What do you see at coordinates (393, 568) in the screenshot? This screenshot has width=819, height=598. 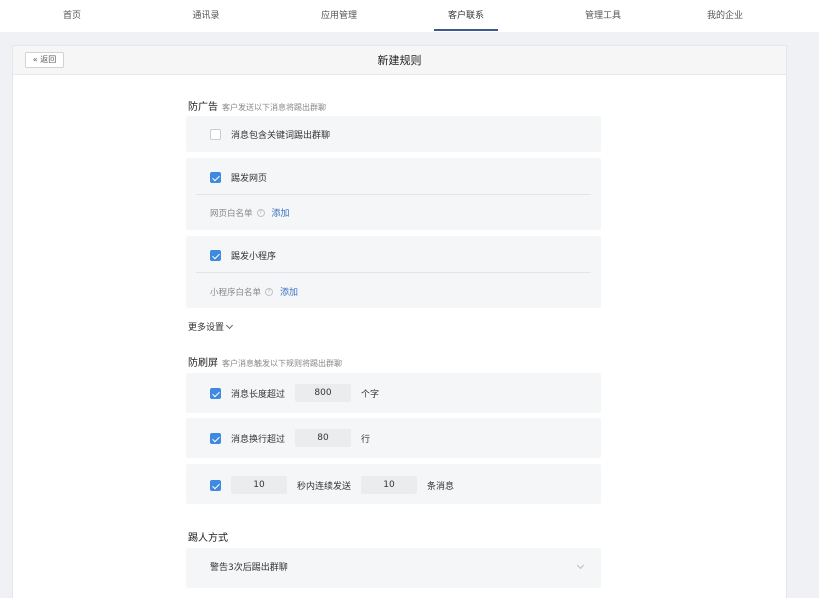 I see `kick-method-select: 警告3次后踢出群聊` at bounding box center [393, 568].